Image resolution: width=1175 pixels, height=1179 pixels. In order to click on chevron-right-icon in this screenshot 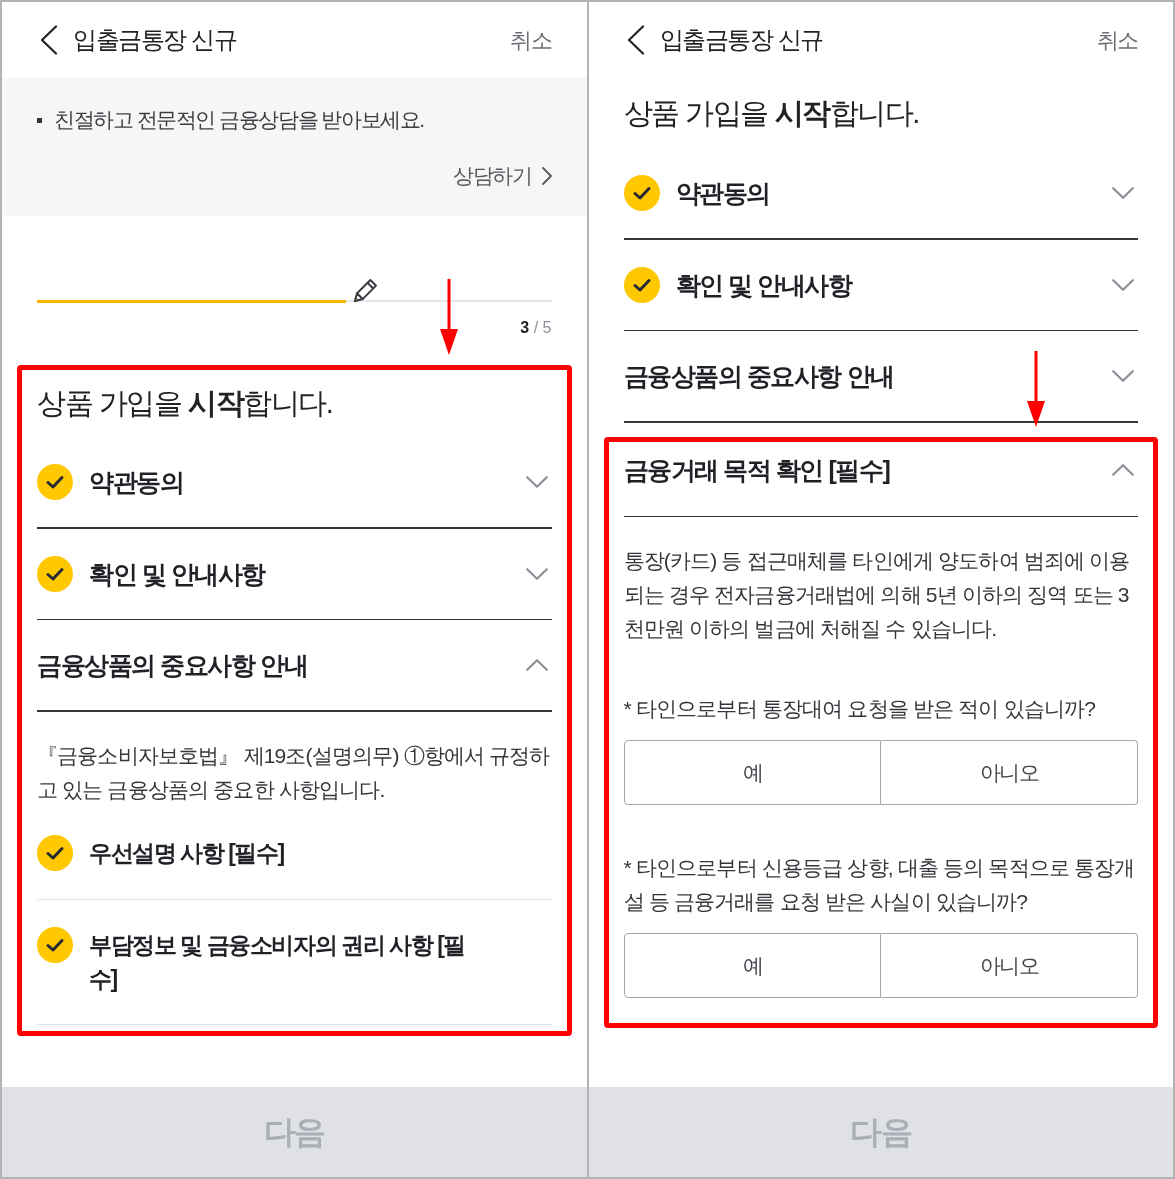, I will do `click(546, 176)`.